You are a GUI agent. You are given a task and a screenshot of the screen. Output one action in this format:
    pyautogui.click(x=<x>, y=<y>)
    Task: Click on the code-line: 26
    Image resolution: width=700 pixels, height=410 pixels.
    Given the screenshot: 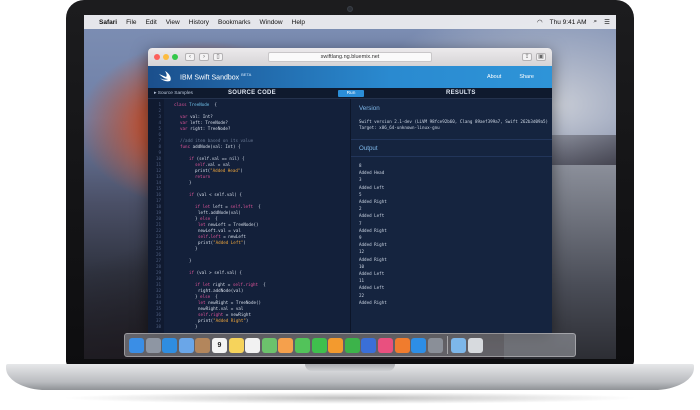 What is the action you would take?
    pyautogui.click(x=249, y=254)
    